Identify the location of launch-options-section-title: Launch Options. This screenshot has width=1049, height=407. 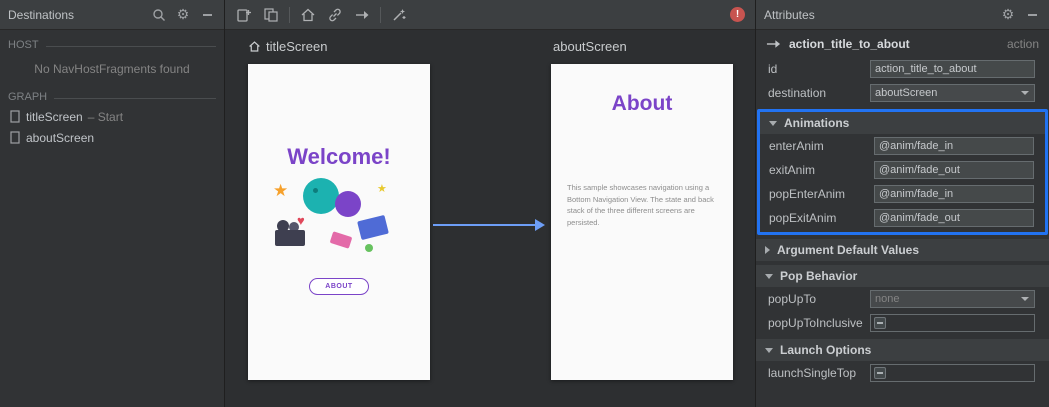
(826, 350).